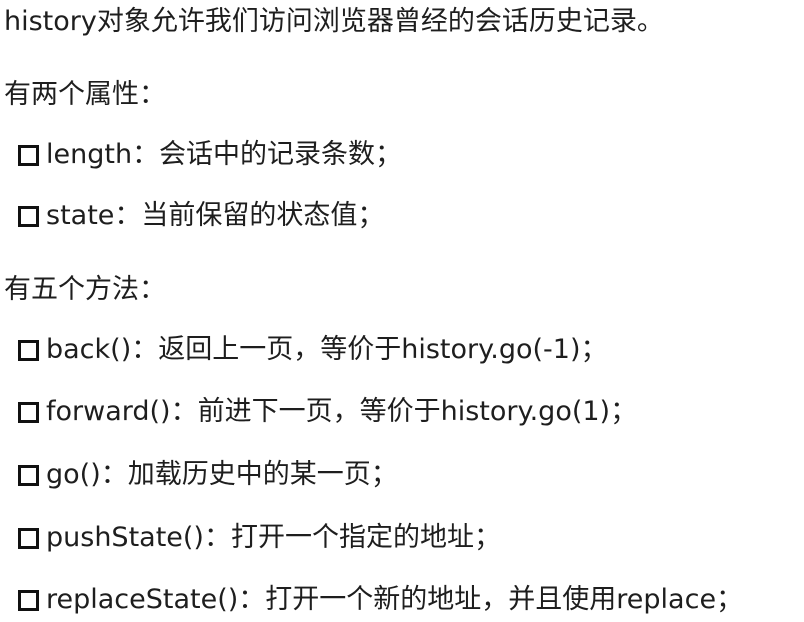 This screenshot has height=622, width=804. I want to click on method-item-pushstate: pushState()：打开一个指定的地址；, so click(259, 538).